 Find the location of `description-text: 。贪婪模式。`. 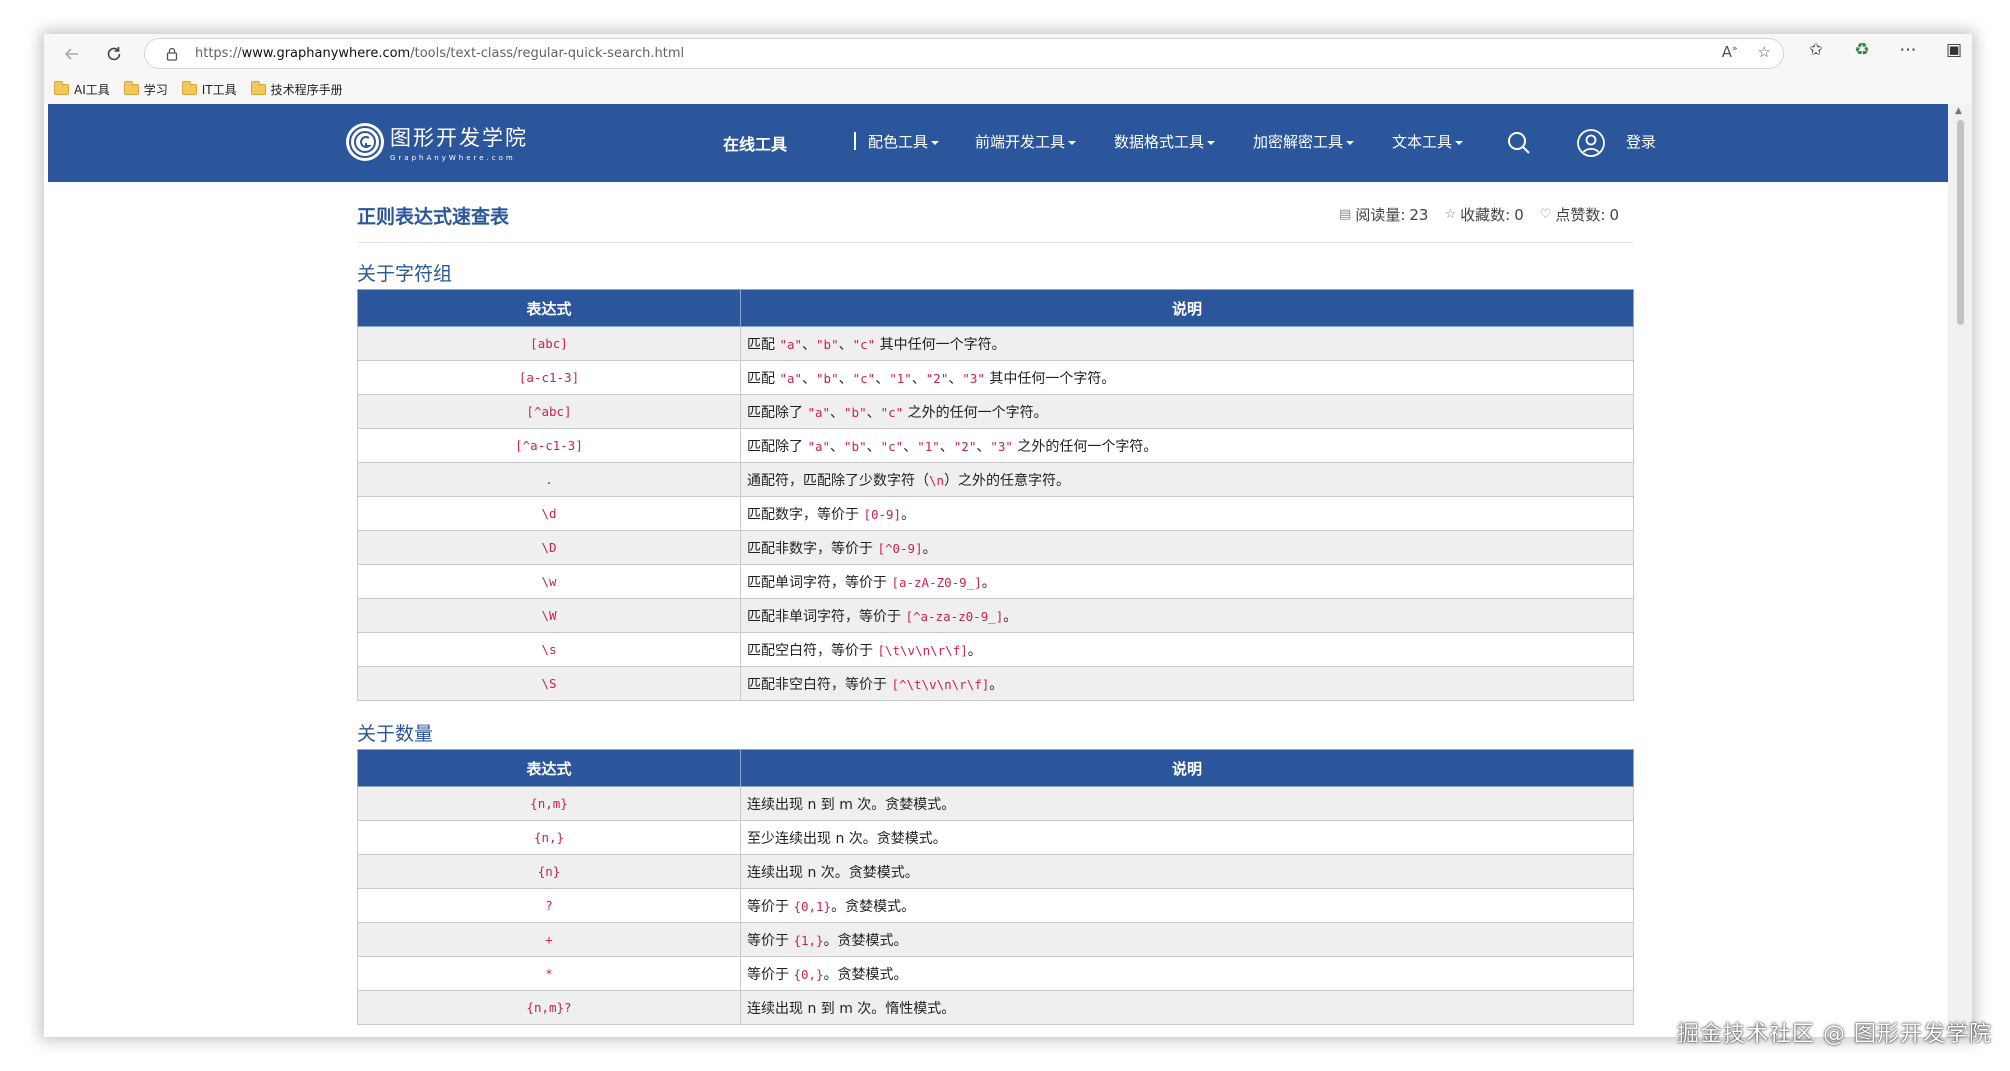

description-text: 。贪婪模式。 is located at coordinates (873, 906).